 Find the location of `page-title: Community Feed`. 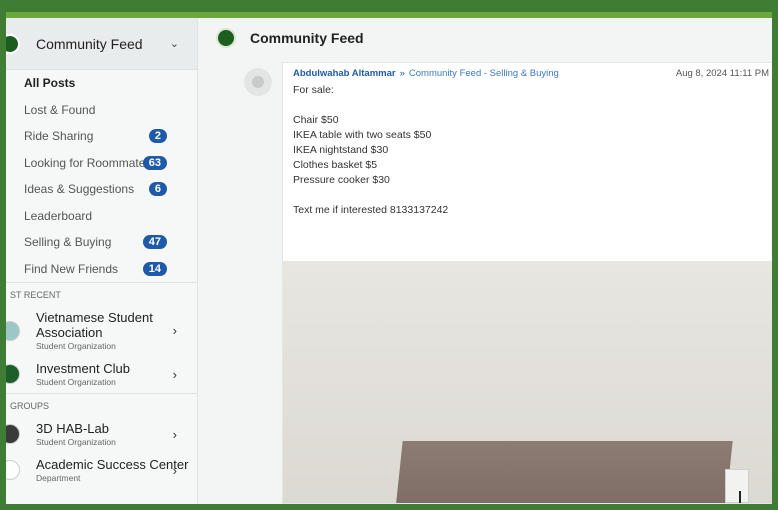

page-title: Community Feed is located at coordinates (307, 38).